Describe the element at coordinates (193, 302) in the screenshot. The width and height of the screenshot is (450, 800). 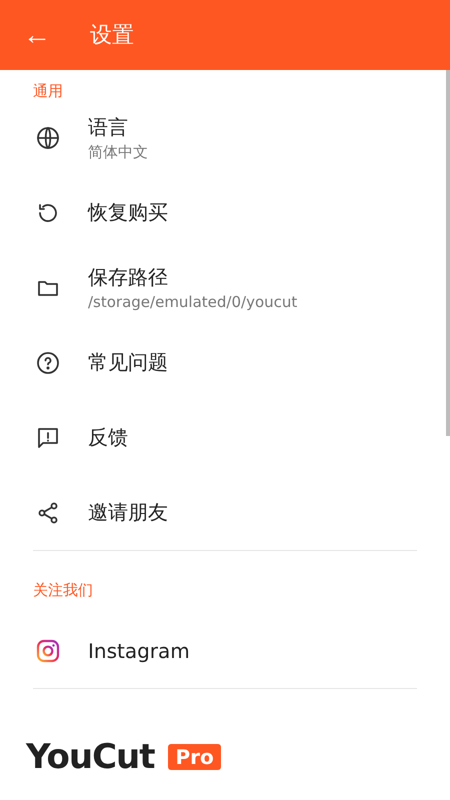
I see `item-subtitle: /storage/emulated/0/youcut` at that location.